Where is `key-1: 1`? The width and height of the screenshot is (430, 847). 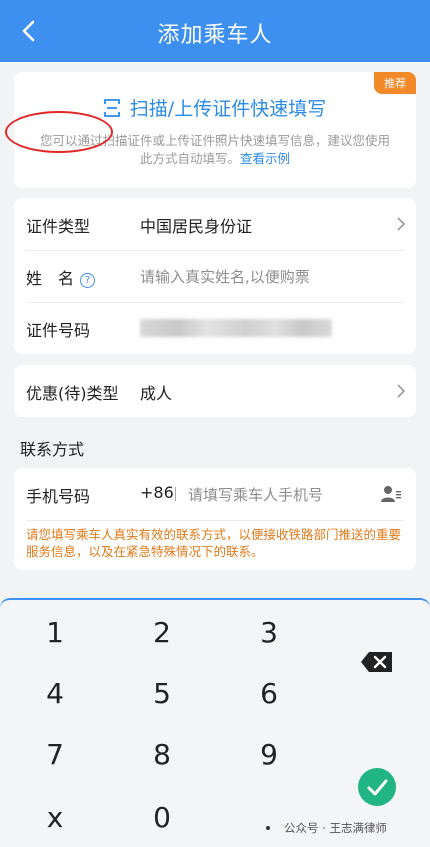
key-1: 1 is located at coordinates (55, 633).